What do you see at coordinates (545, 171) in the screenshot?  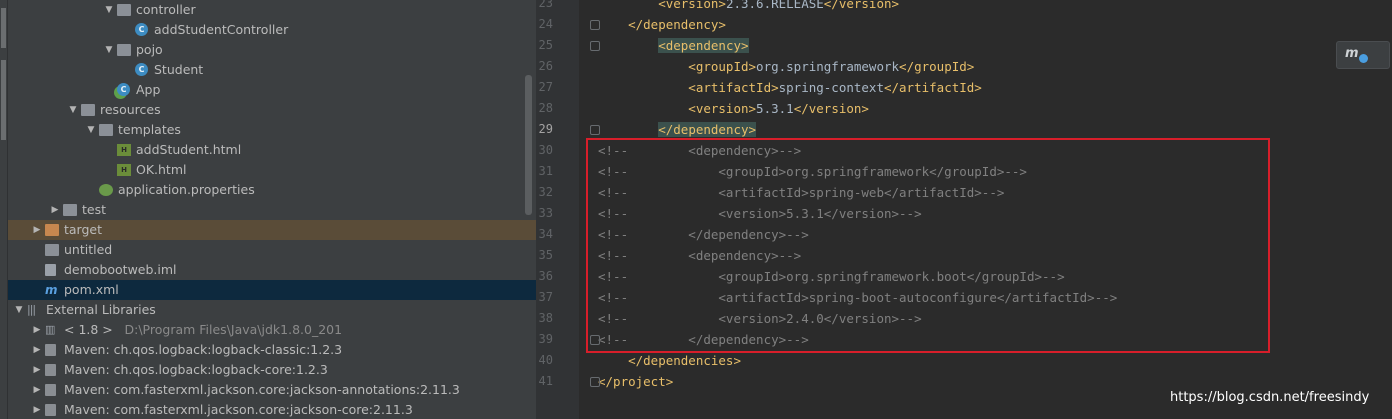 I see `line-number: 31` at bounding box center [545, 171].